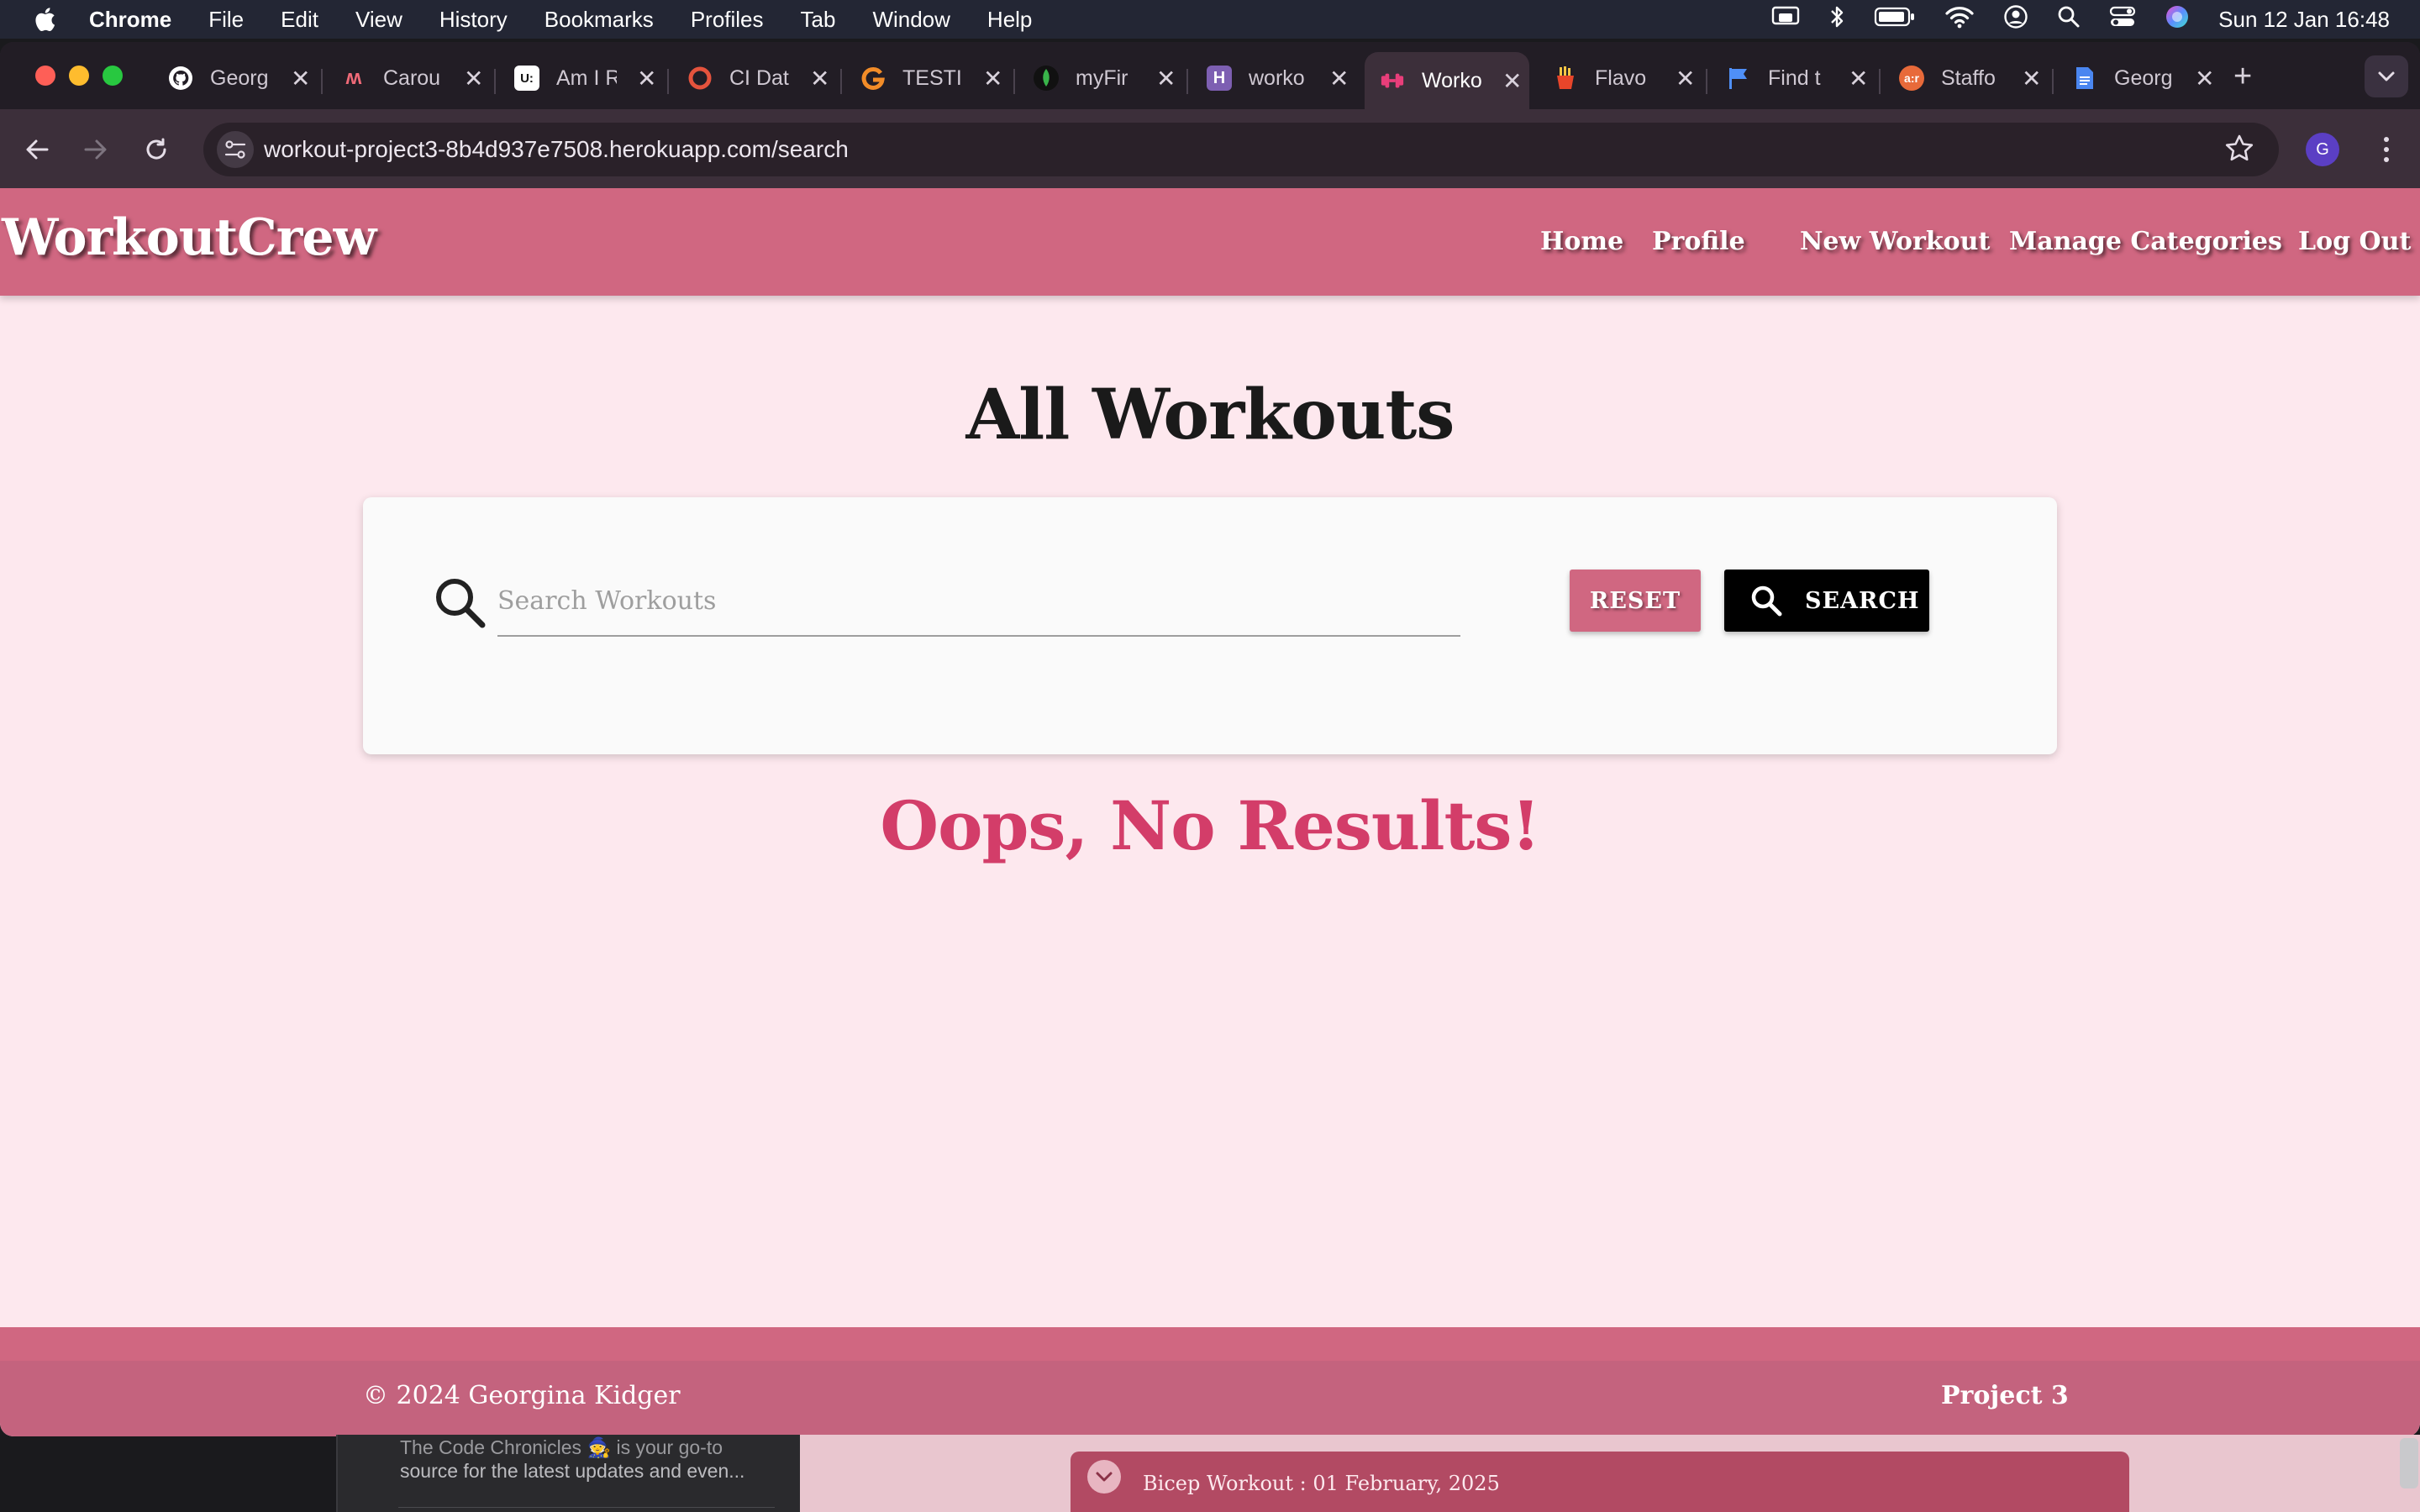 Image resolution: width=2420 pixels, height=1512 pixels. Describe the element at coordinates (1895, 241) in the screenshot. I see `nav-new-workout: New Workout` at that location.